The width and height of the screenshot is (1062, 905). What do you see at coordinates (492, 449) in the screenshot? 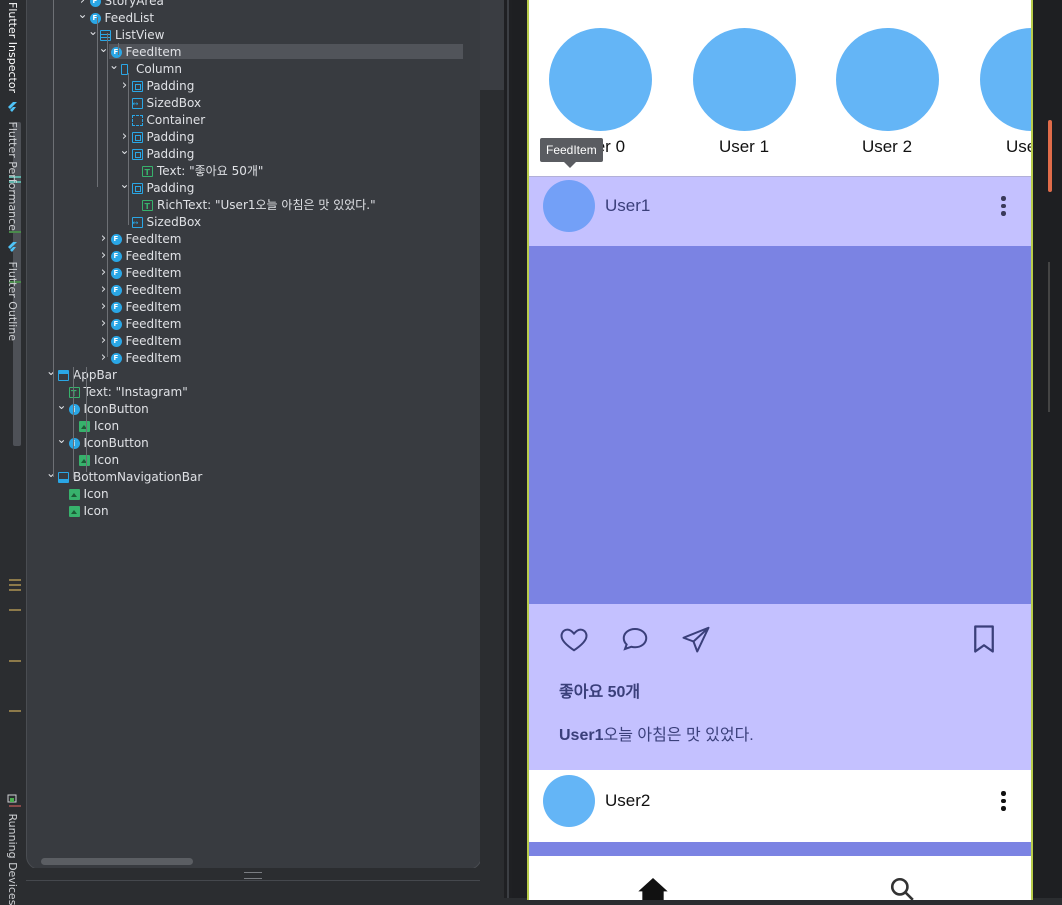
I see `tool-window-strip` at bounding box center [492, 449].